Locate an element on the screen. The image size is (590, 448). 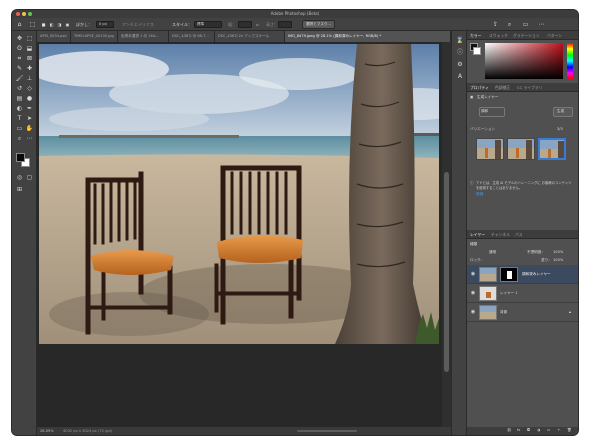
pen-tool-icon: ✒ is located at coordinates (29, 108).